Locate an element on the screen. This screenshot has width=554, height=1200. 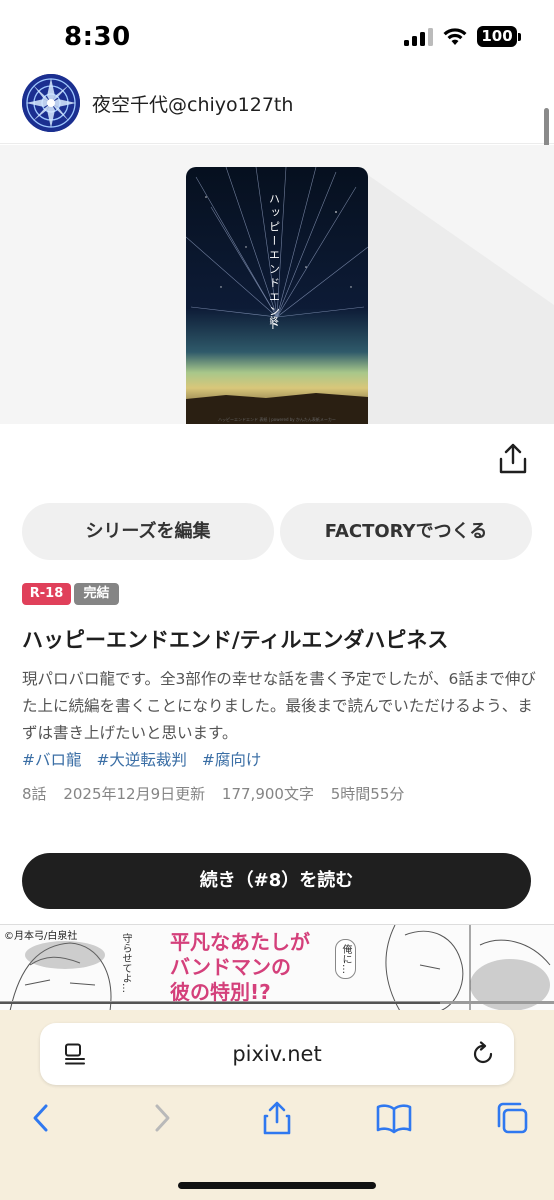
rating-badge: R-18 is located at coordinates (46, 594).